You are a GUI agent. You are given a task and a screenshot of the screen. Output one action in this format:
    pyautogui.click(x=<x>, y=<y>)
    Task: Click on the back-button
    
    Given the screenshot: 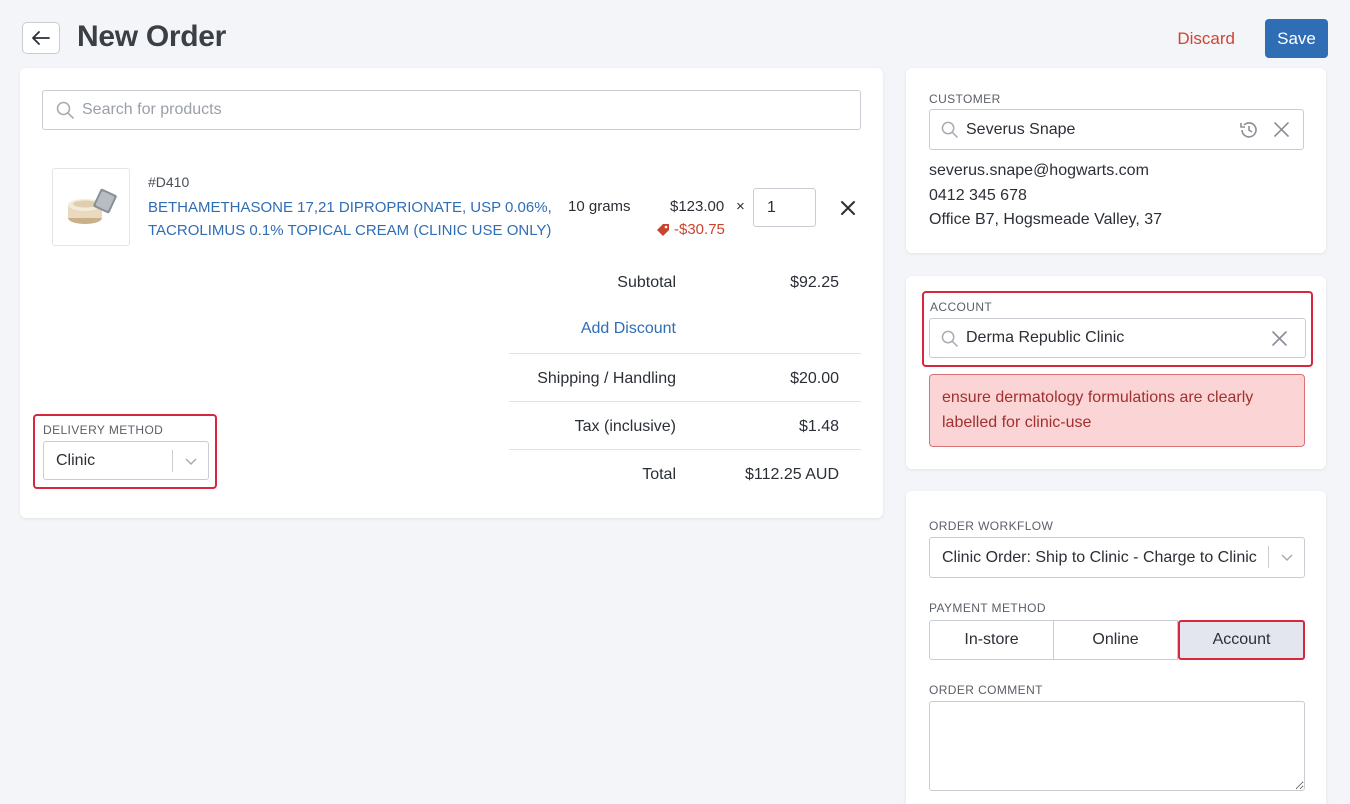 What is the action you would take?
    pyautogui.click(x=41, y=38)
    